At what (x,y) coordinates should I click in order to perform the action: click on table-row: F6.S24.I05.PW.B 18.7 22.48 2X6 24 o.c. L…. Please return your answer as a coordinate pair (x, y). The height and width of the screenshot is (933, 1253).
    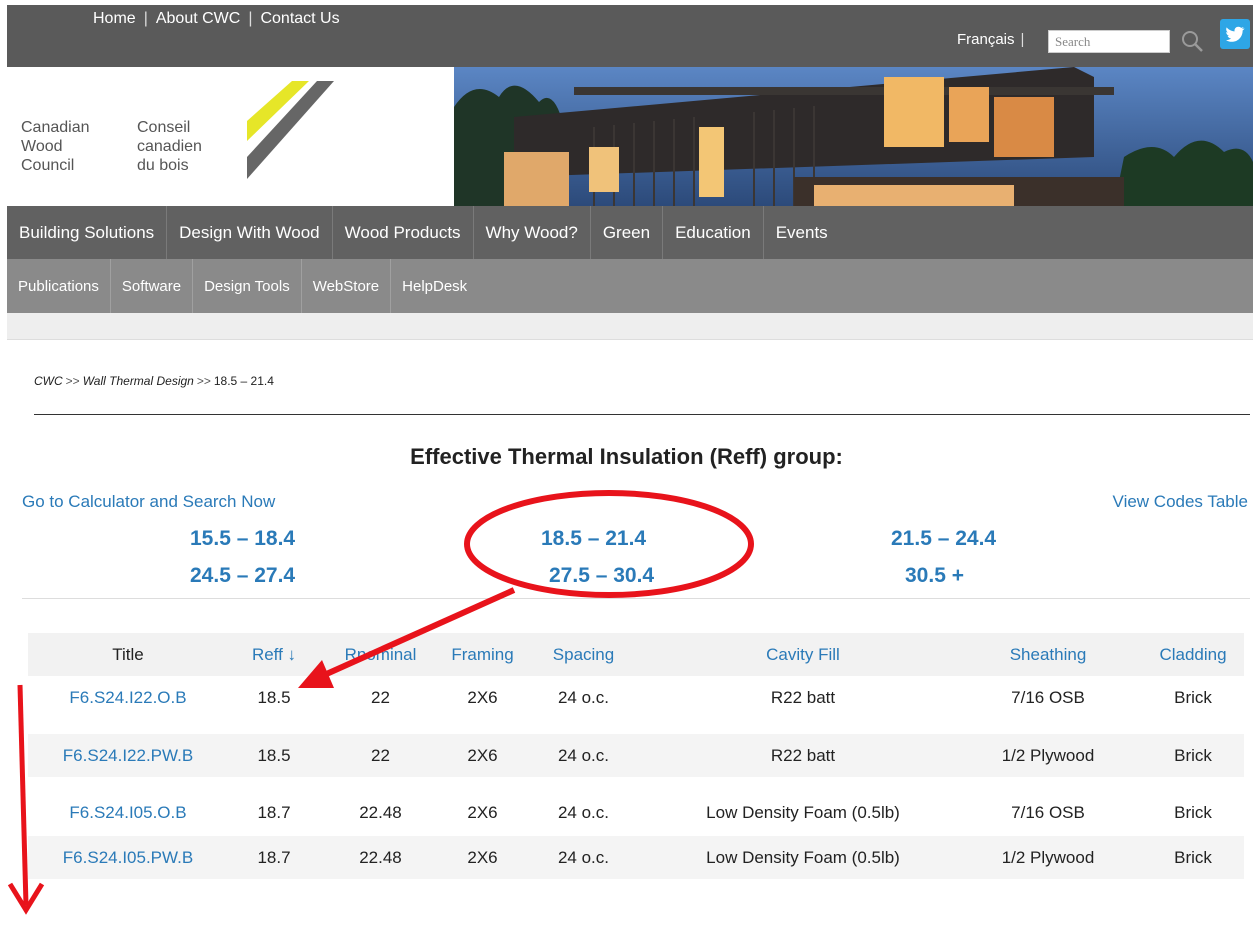
    Looking at the image, I should click on (636, 857).